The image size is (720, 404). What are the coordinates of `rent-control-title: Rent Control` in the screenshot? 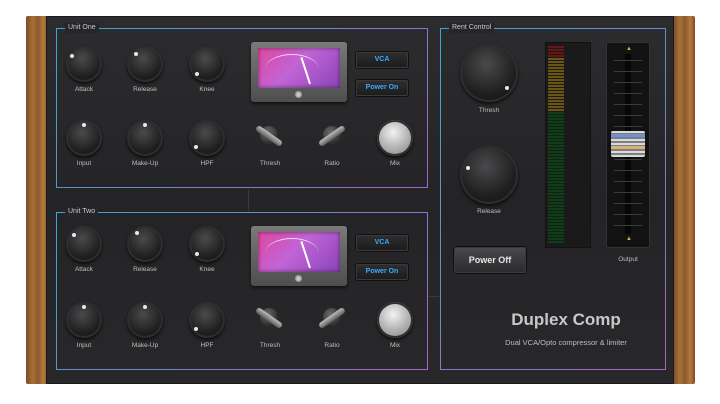 It's located at (472, 28).